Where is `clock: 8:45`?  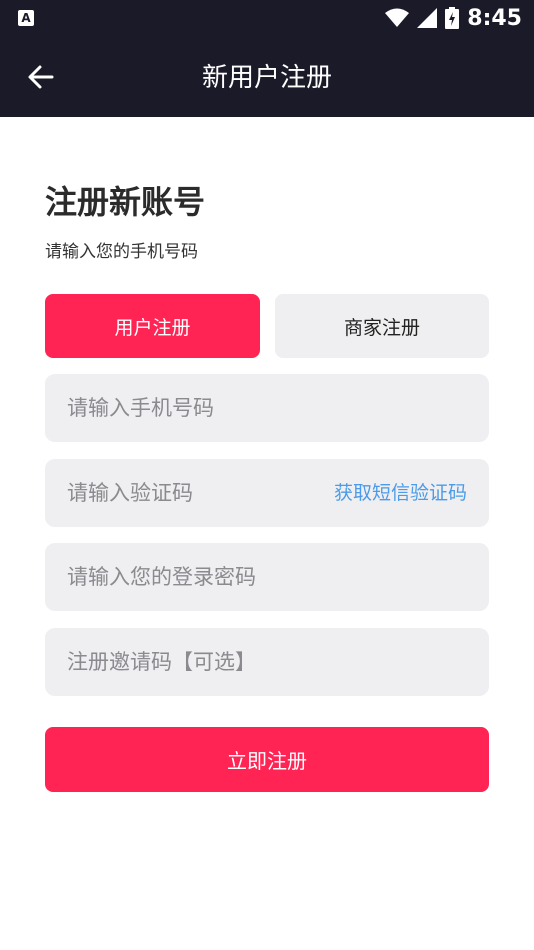
clock: 8:45 is located at coordinates (494, 18).